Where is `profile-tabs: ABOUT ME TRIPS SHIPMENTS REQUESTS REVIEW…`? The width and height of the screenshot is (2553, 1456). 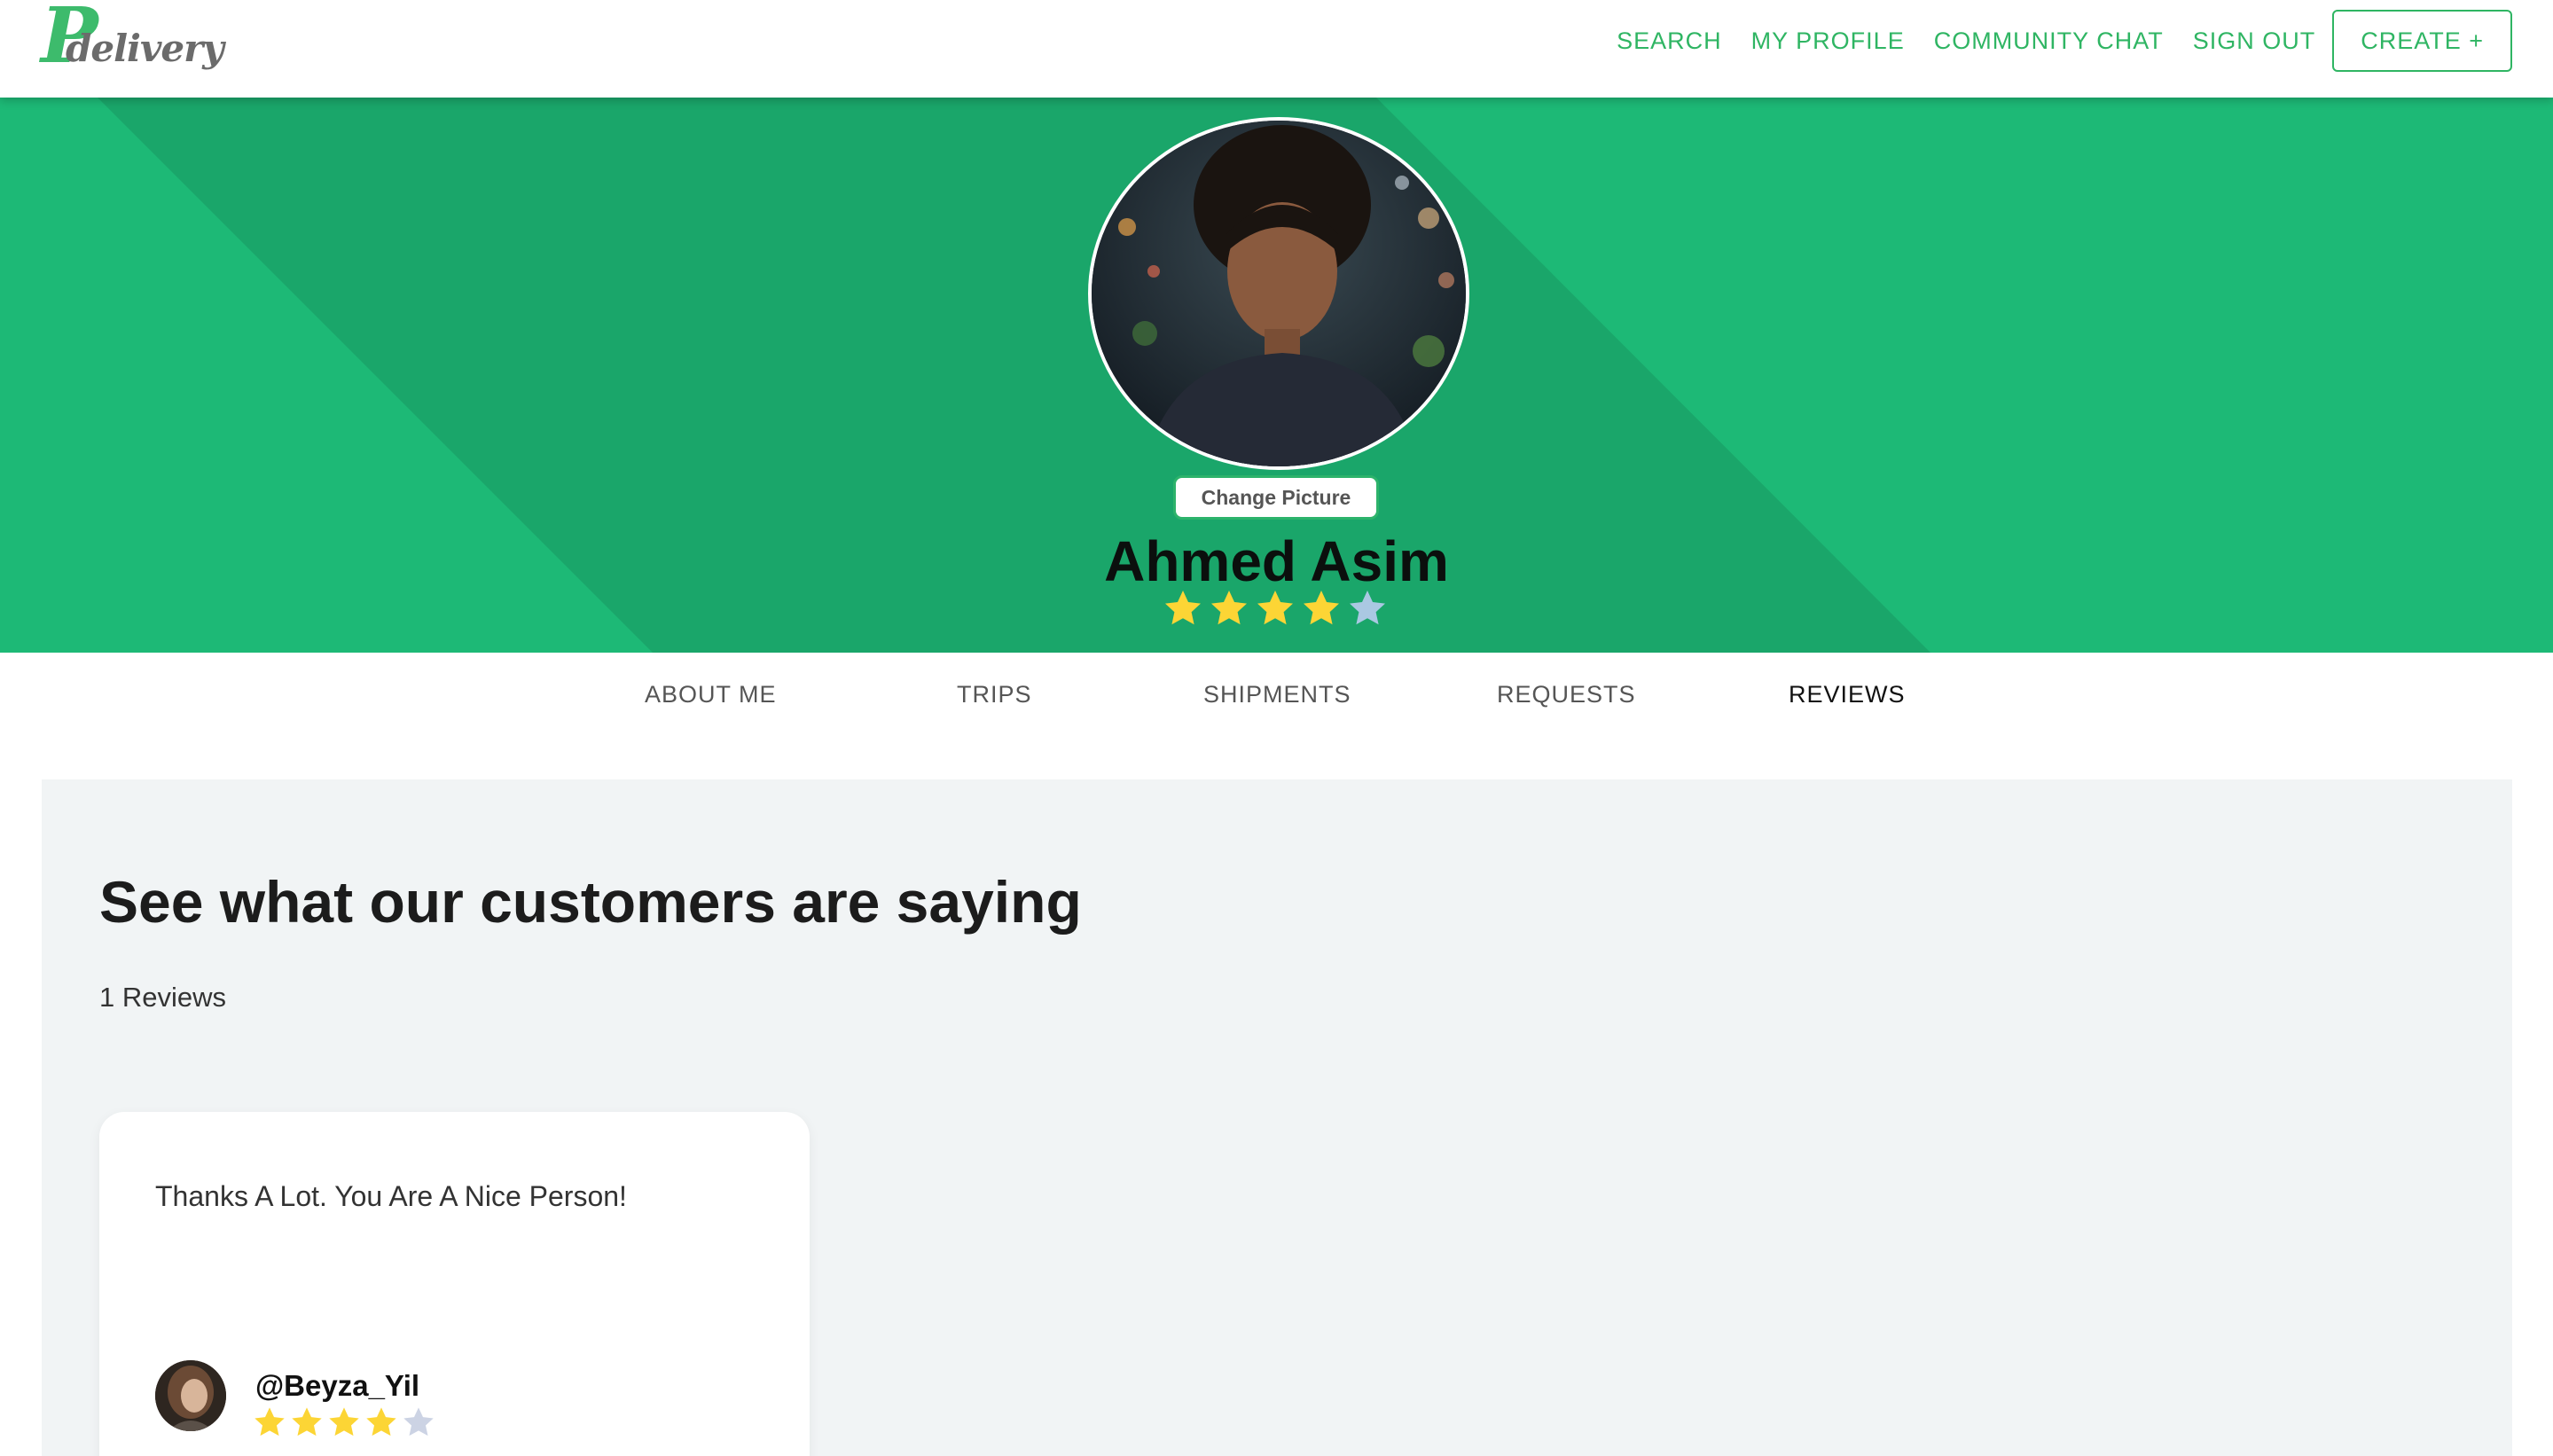
profile-tabs: ABOUT ME TRIPS SHIPMENTS REQUESTS REVIEW… is located at coordinates (1276, 694).